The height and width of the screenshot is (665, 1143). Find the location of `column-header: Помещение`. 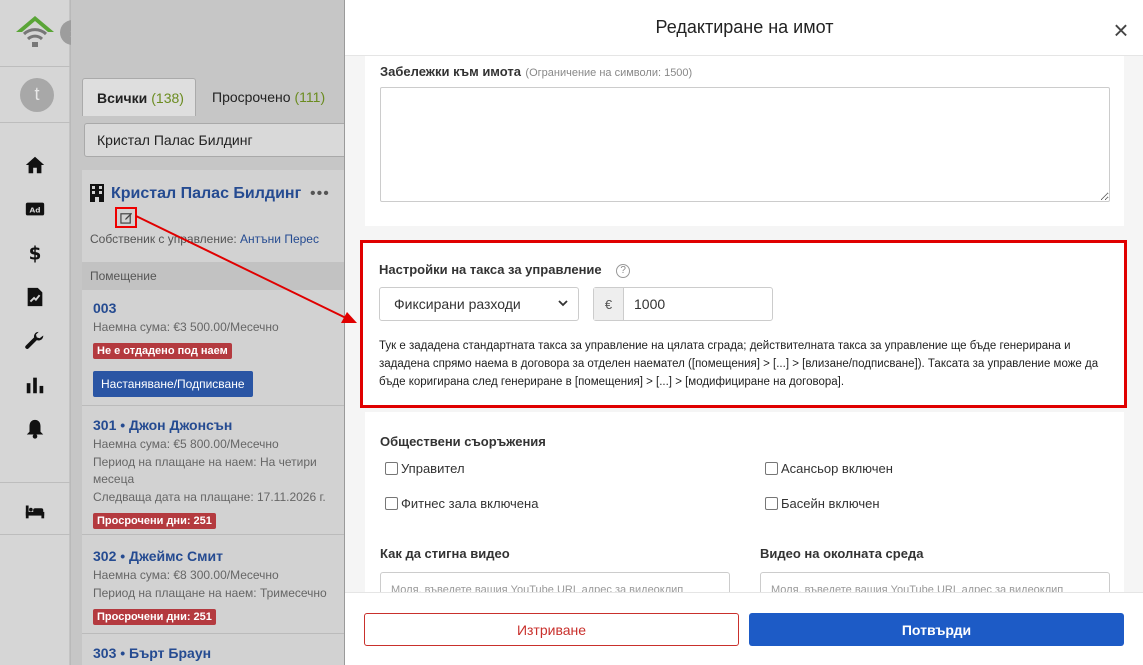

column-header: Помещение is located at coordinates (217, 276).